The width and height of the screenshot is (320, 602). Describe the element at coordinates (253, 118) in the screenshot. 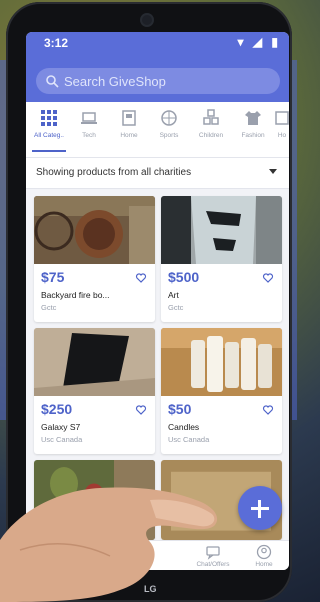

I see `shirt-icon` at that location.